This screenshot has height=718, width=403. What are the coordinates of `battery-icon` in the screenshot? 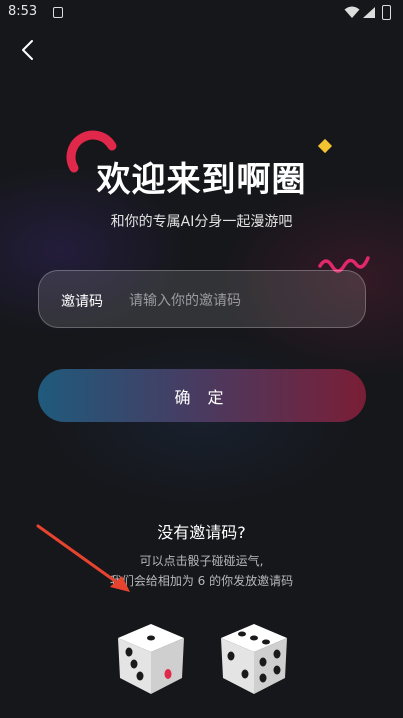 It's located at (386, 12).